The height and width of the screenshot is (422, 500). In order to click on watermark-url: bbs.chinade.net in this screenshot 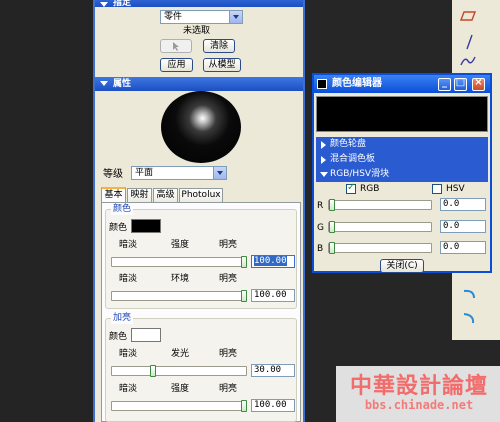, I will do `click(419, 405)`.